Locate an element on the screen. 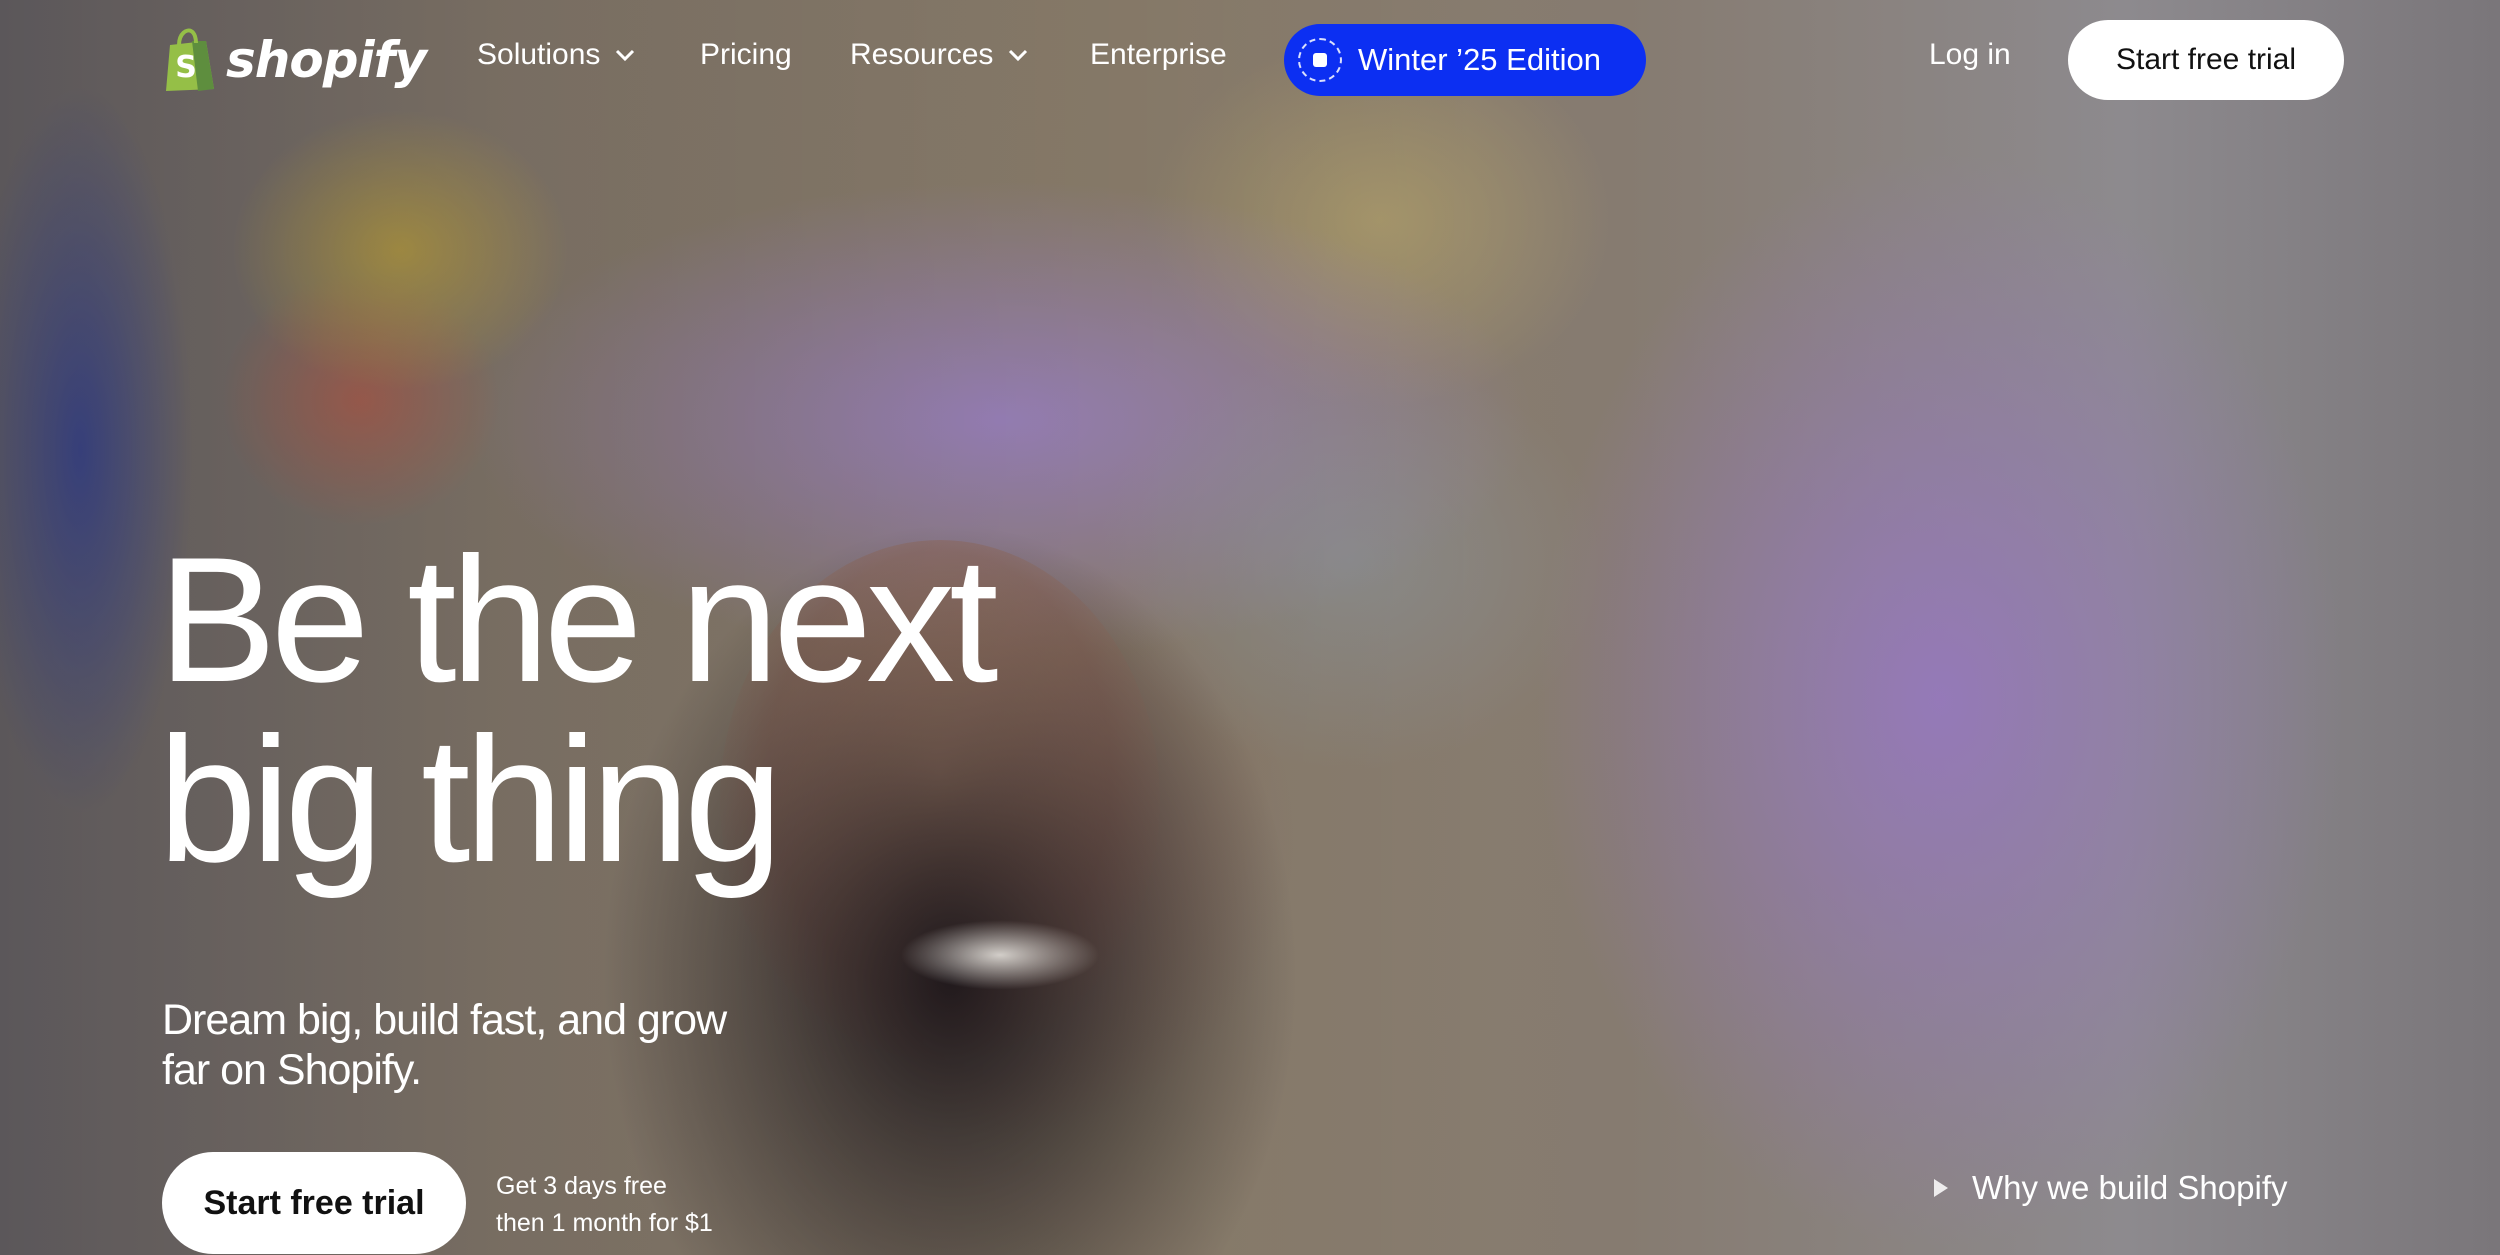  nav-pricing-label: Pricing is located at coordinates (746, 54).